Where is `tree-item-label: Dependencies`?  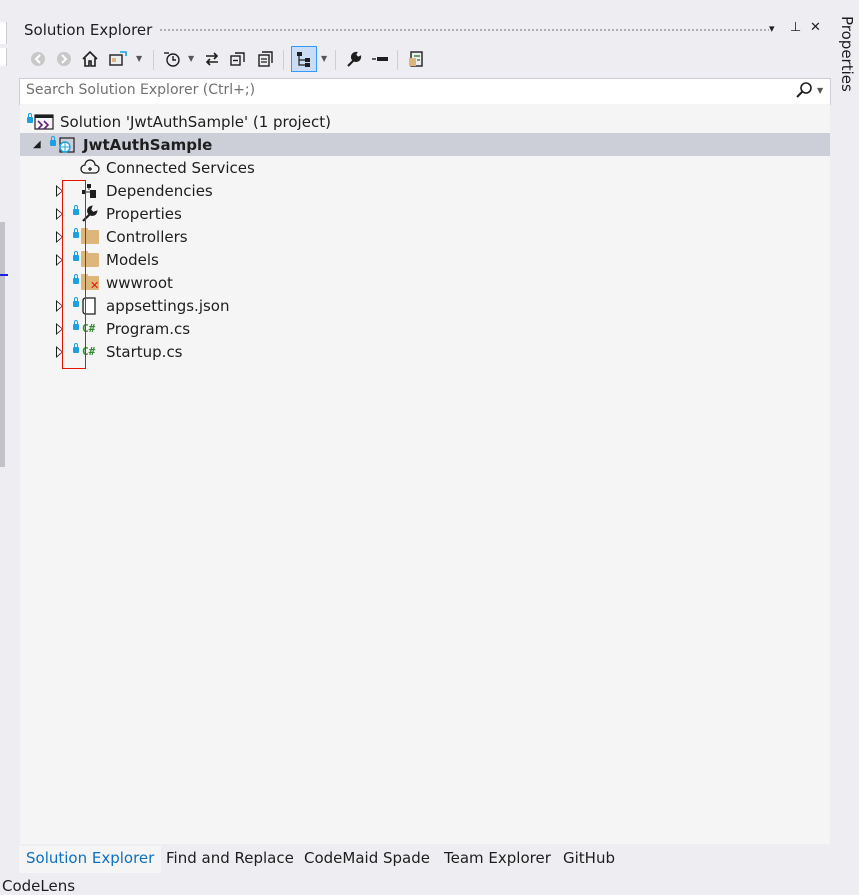
tree-item-label: Dependencies is located at coordinates (159, 191).